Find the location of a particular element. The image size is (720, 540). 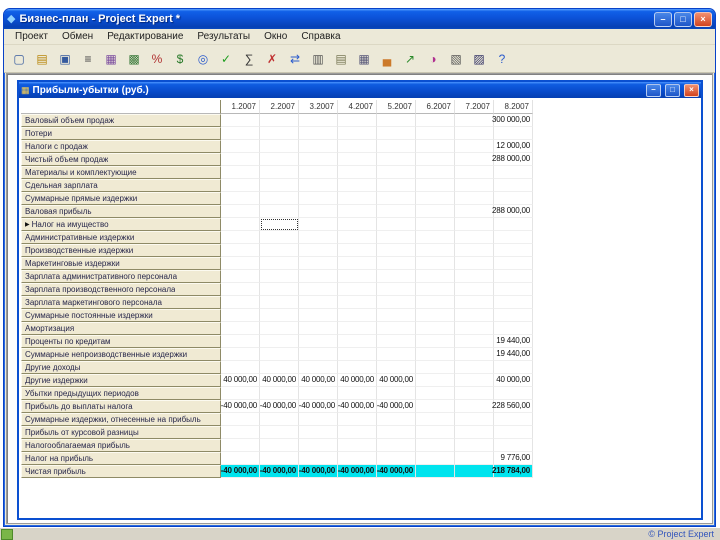

row-label: Сдельная зарплата is located at coordinates (121, 185).